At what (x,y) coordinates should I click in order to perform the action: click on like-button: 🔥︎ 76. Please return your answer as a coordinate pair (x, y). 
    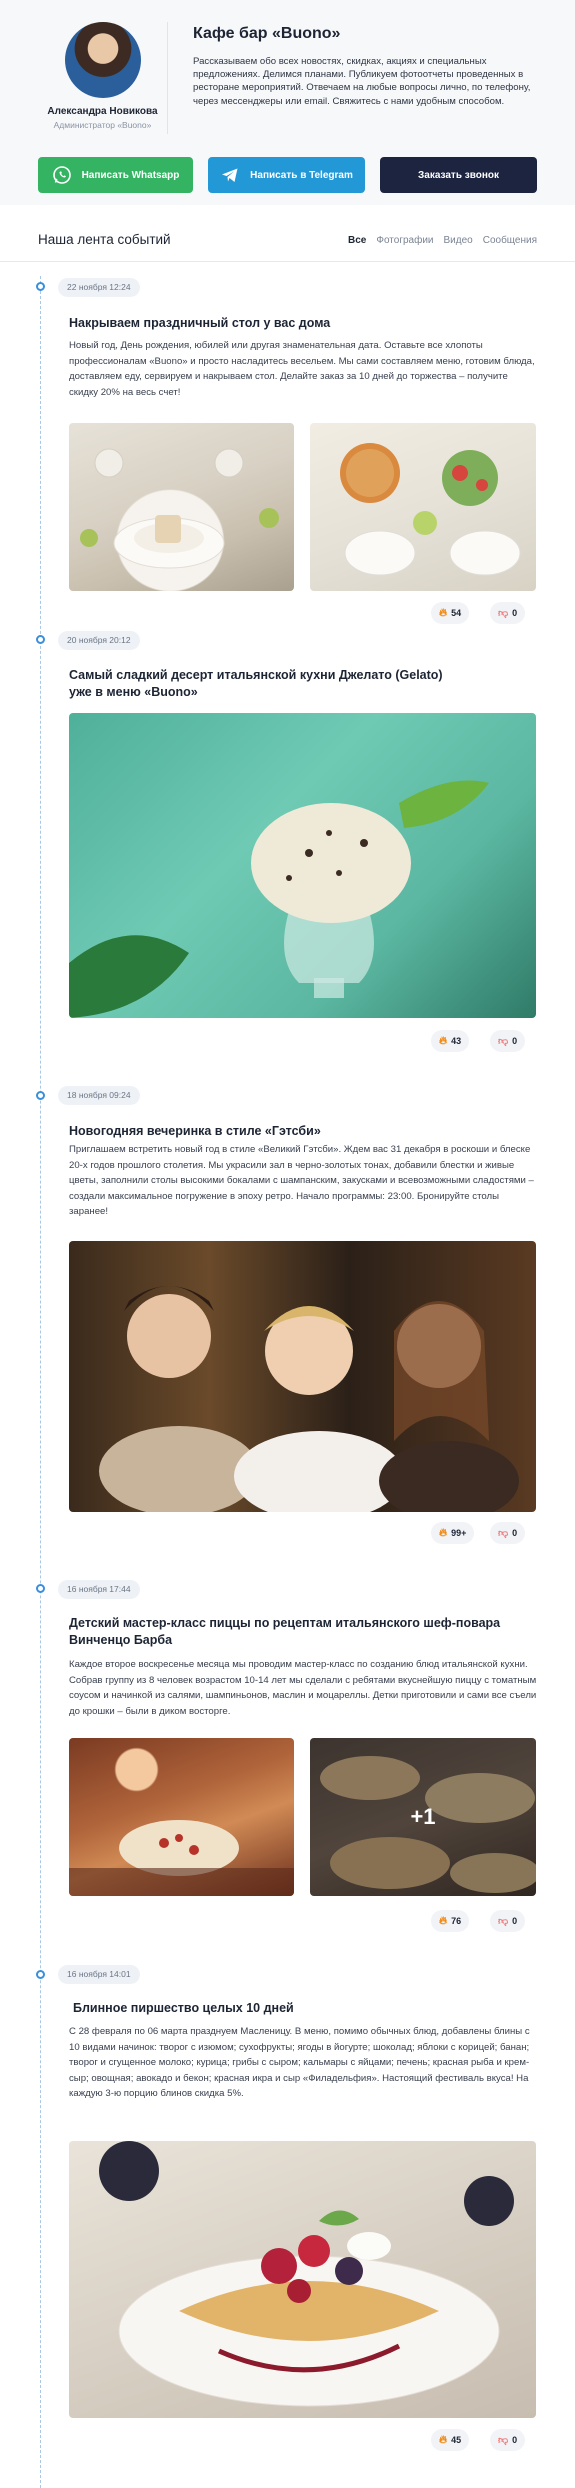
    Looking at the image, I should click on (450, 1921).